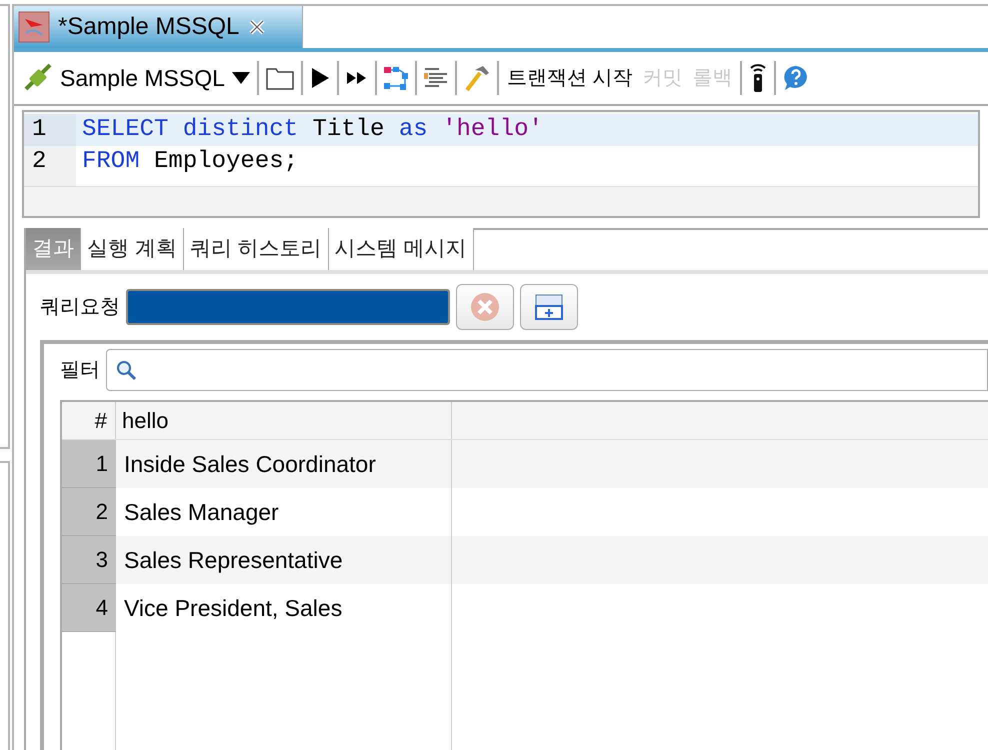  What do you see at coordinates (132, 249) in the screenshot?
I see `result-tab: 실행 계획` at bounding box center [132, 249].